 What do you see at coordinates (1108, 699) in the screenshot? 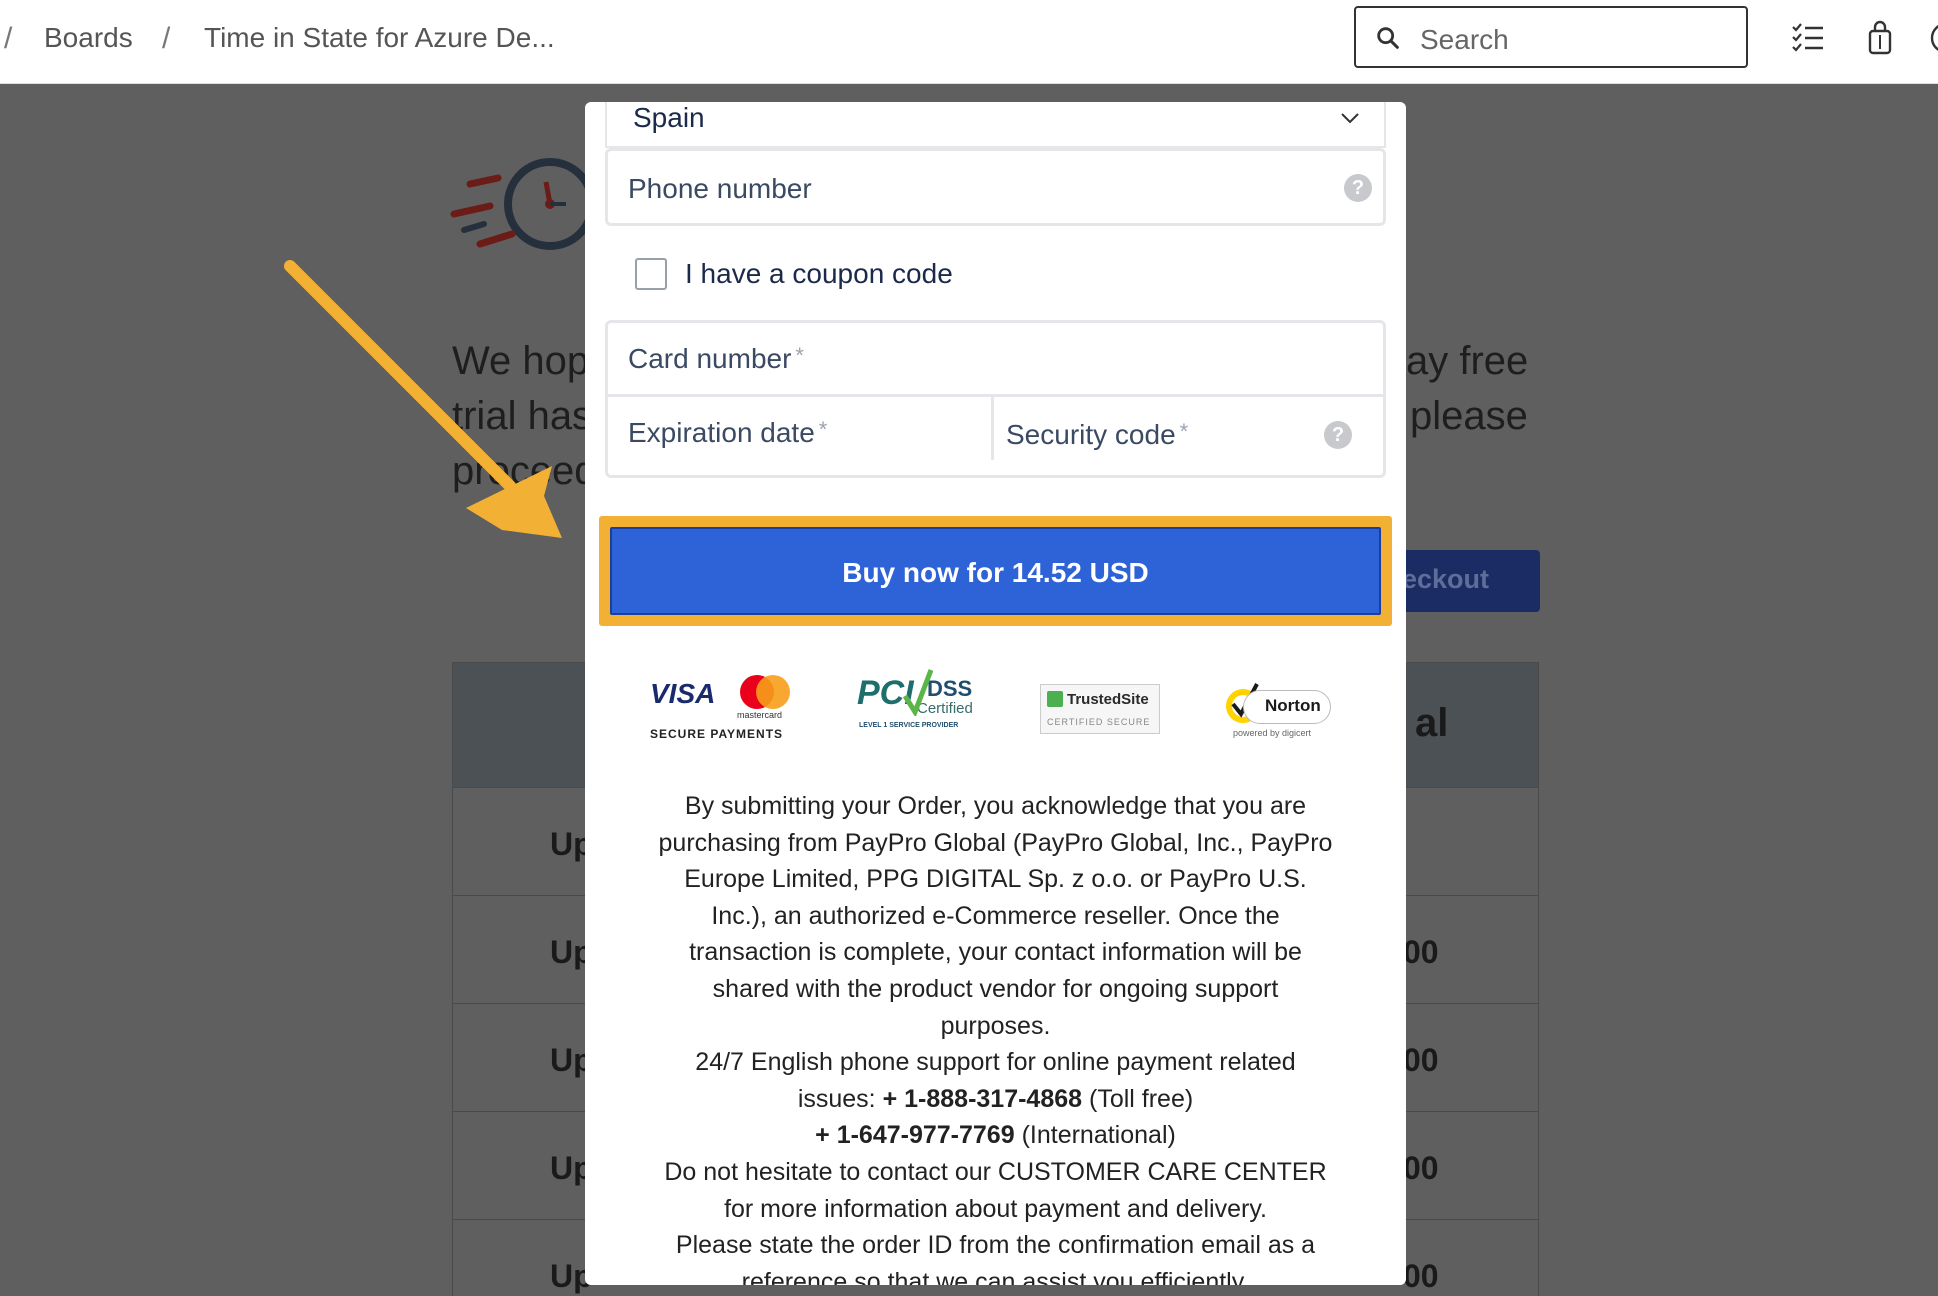
I see `trustedsite-text: TrustedSite` at bounding box center [1108, 699].